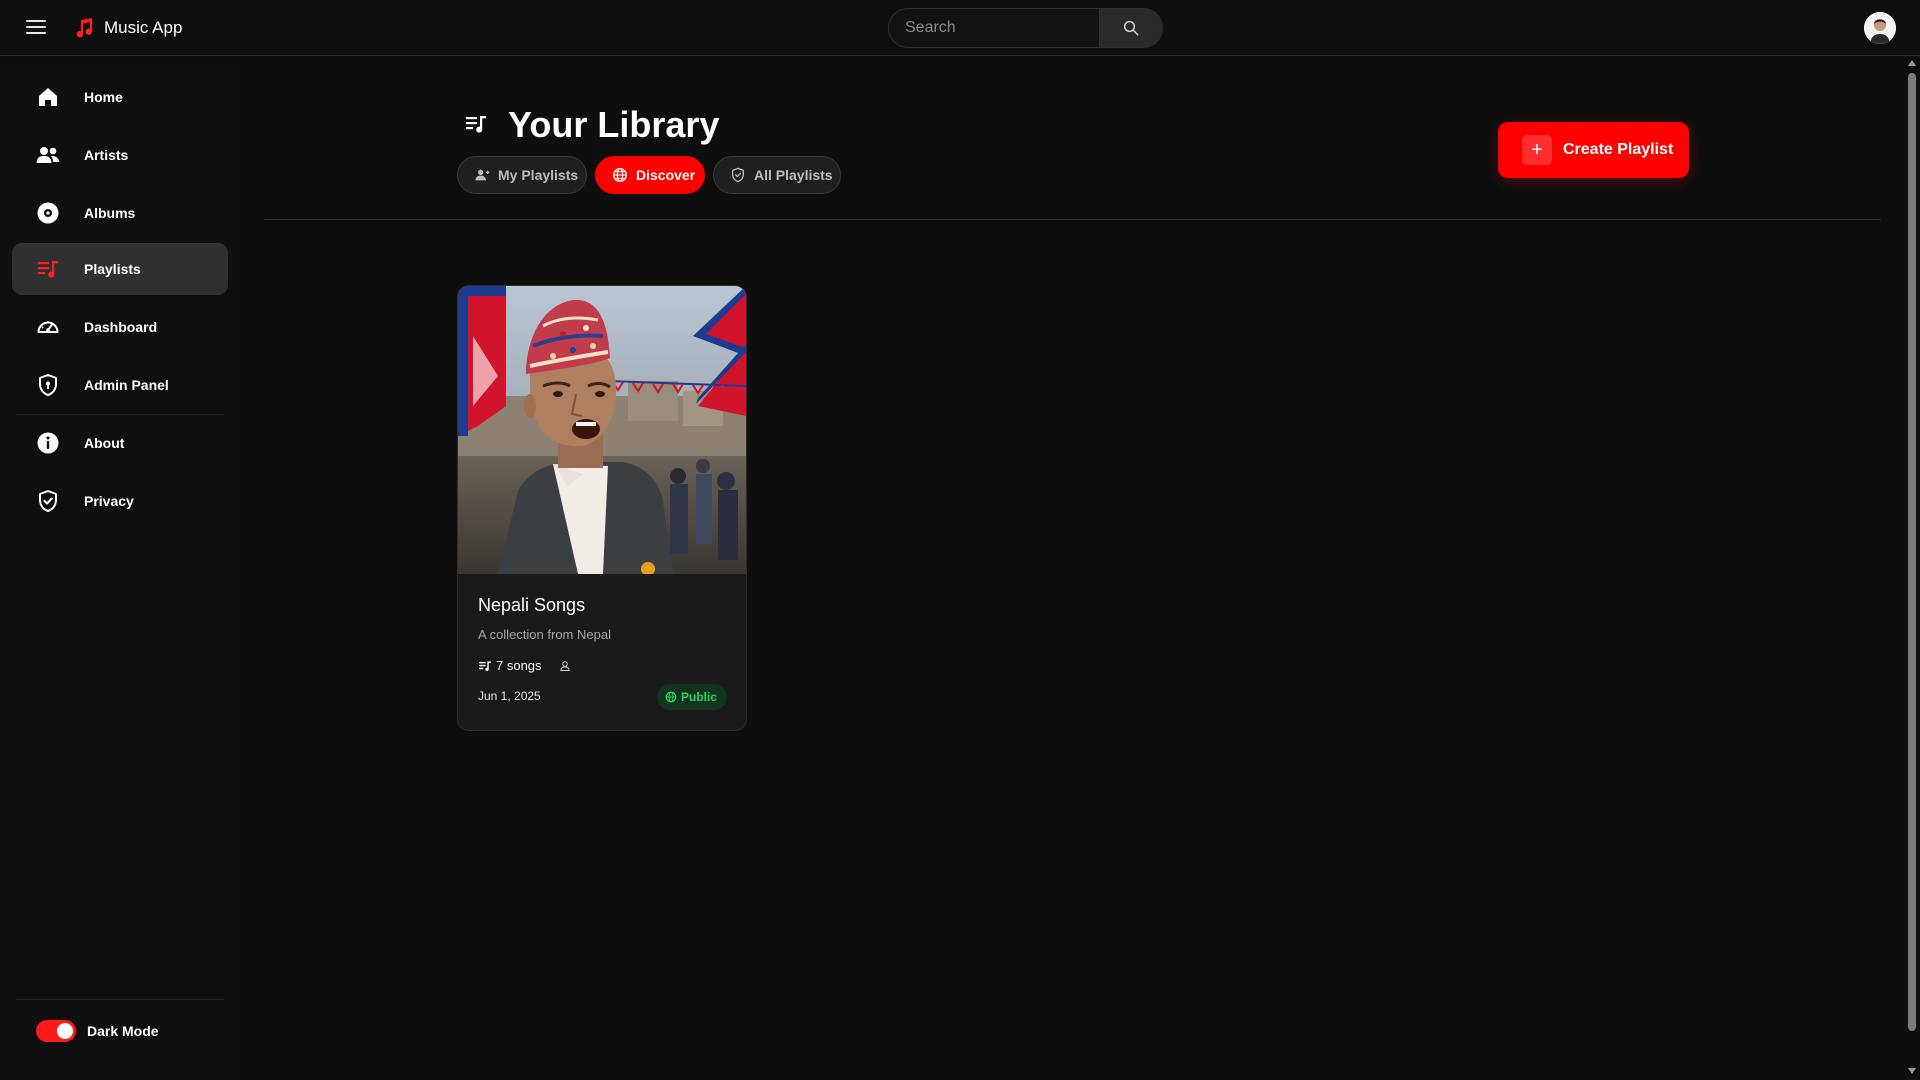 This screenshot has height=1080, width=1920. I want to click on avatar, so click(1880, 28).